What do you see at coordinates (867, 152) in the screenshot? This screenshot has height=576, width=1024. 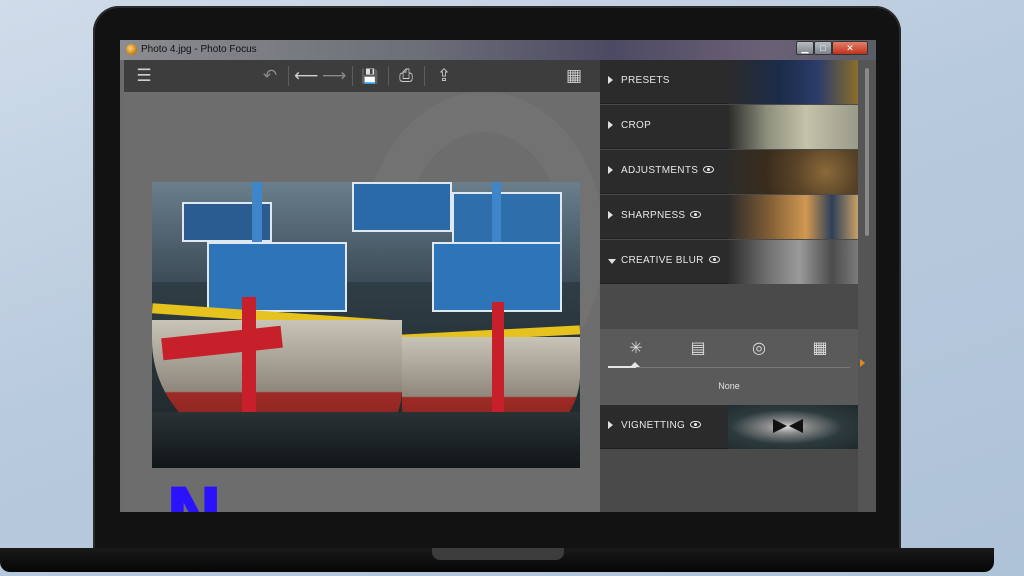 I see `scrollbar-thumb` at bounding box center [867, 152].